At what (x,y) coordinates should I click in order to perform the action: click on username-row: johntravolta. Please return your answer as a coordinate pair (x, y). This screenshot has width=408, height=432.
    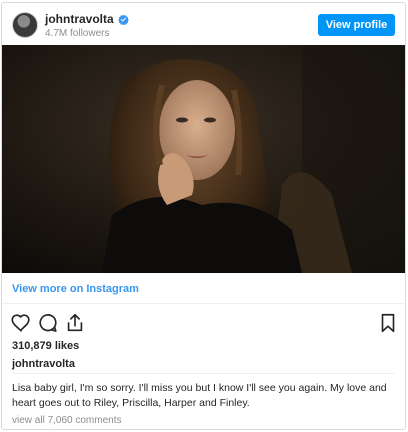
    Looking at the image, I should click on (87, 19).